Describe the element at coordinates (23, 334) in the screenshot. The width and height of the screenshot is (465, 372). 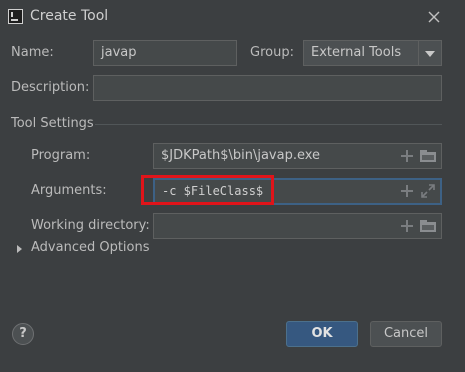
I see `help-button: ?` at that location.